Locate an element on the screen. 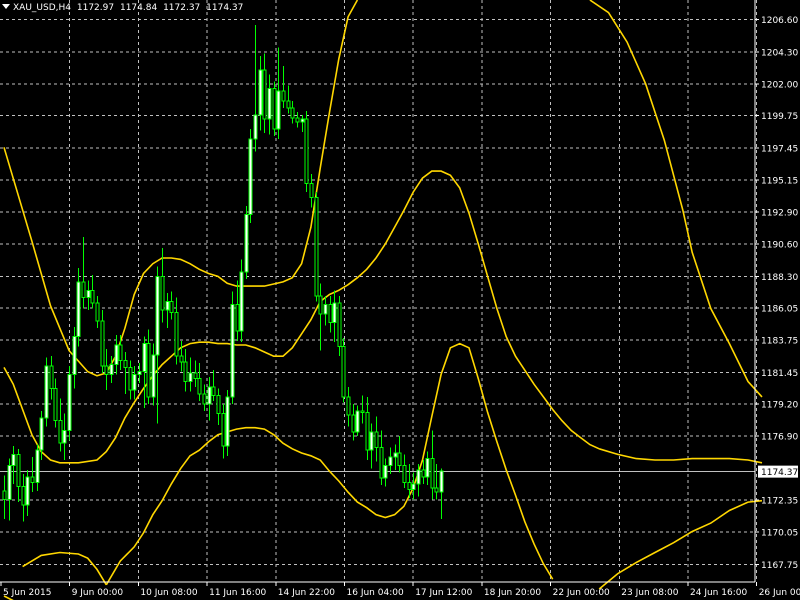 The width and height of the screenshot is (800, 600). y-tick-label: 1176.90 is located at coordinates (779, 438).